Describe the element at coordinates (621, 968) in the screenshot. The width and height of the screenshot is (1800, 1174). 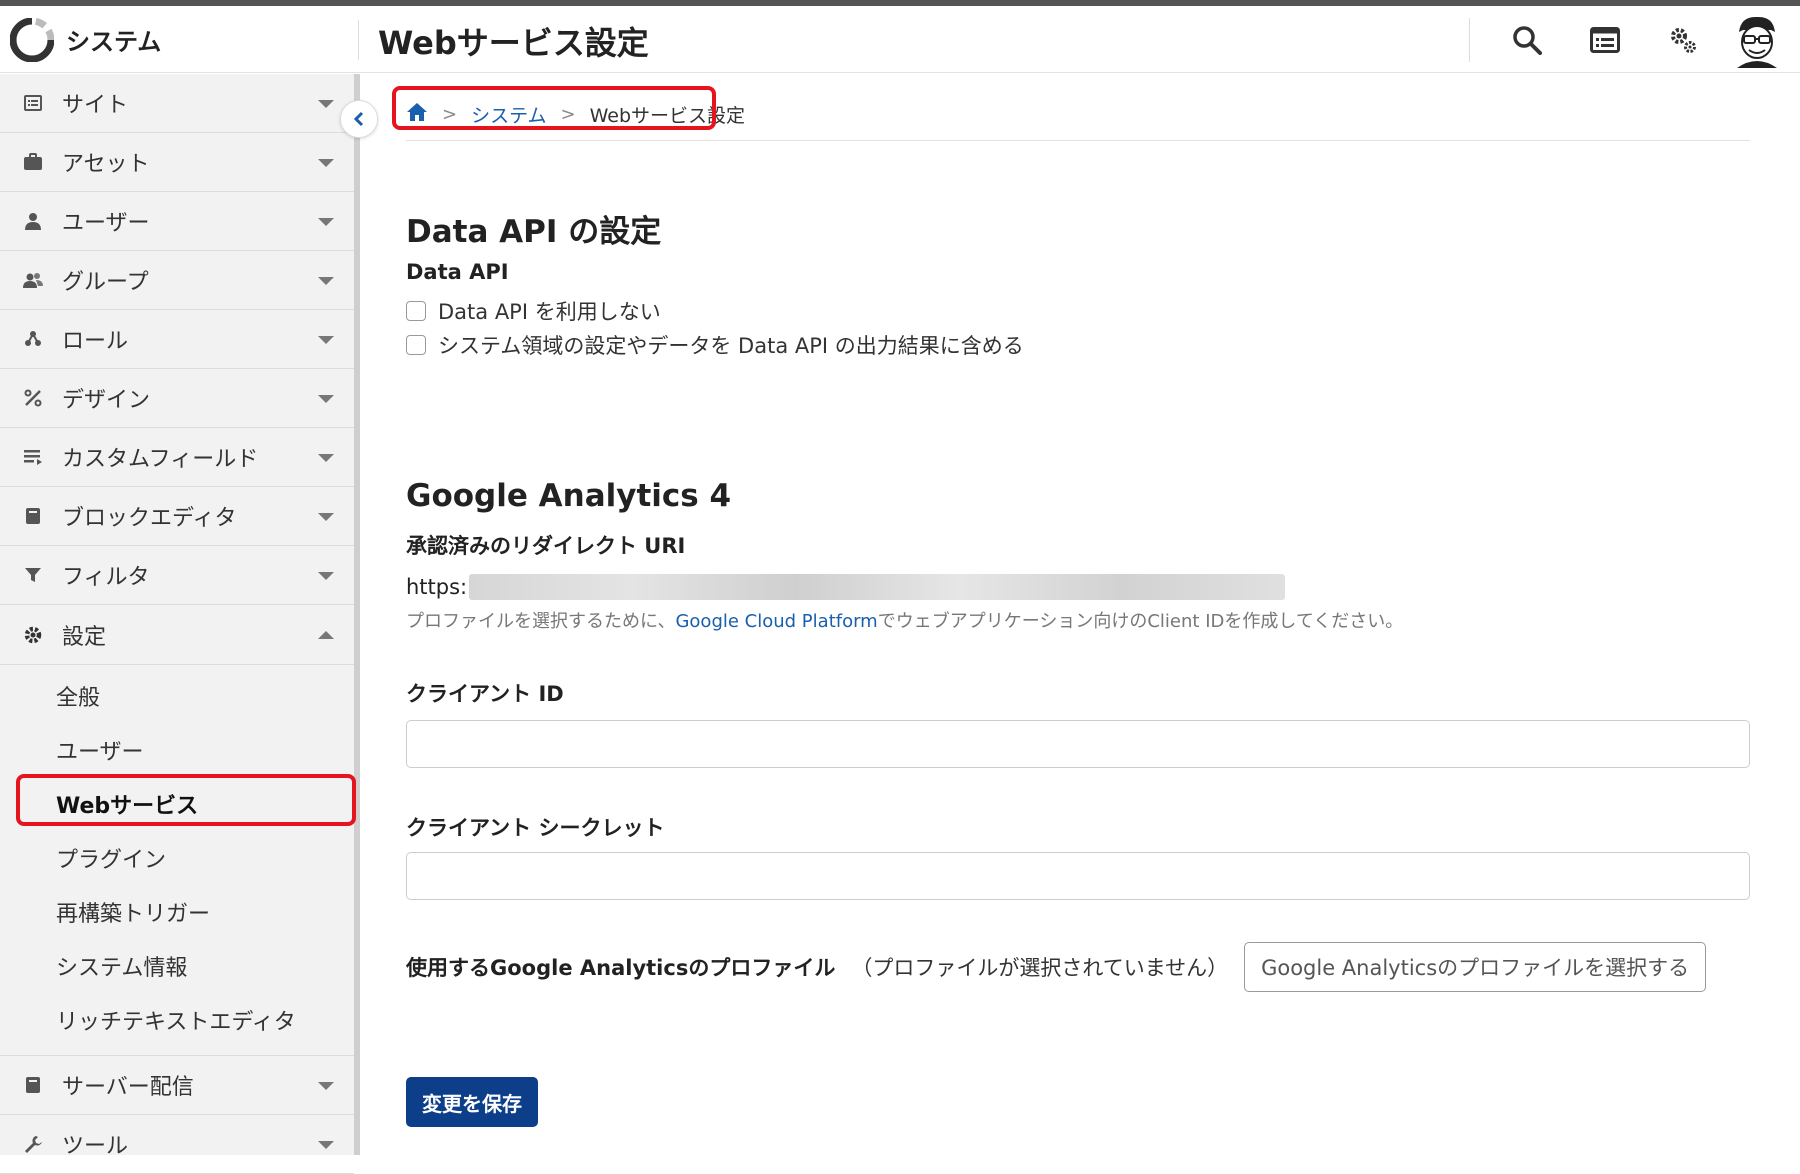
I see `ga-profile-label: 使用するGoogle Analyticsのプロファイル` at that location.